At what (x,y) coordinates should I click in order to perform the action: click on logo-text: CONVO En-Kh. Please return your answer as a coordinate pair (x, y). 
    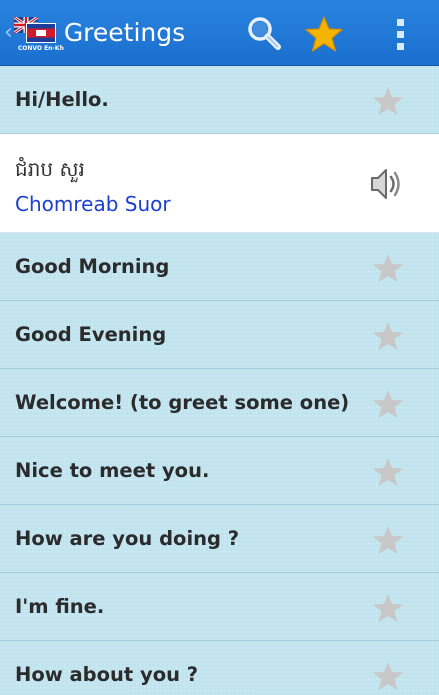
    Looking at the image, I should click on (40, 48).